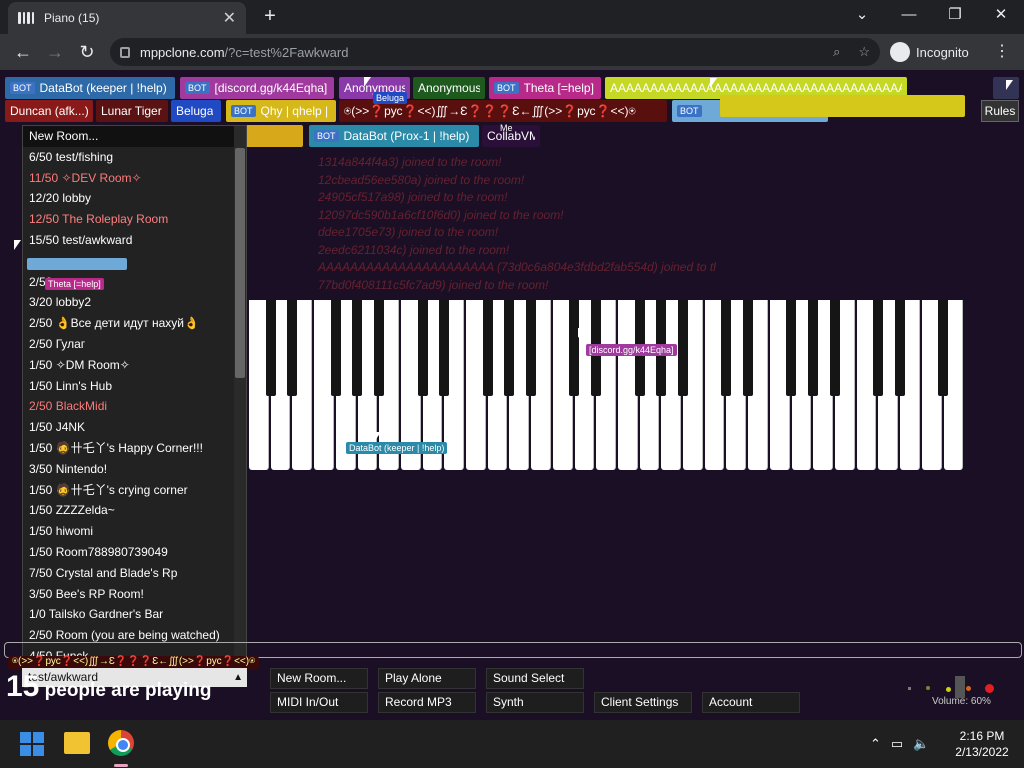 The image size is (1024, 768). I want to click on windows-start-icon, so click(32, 744).